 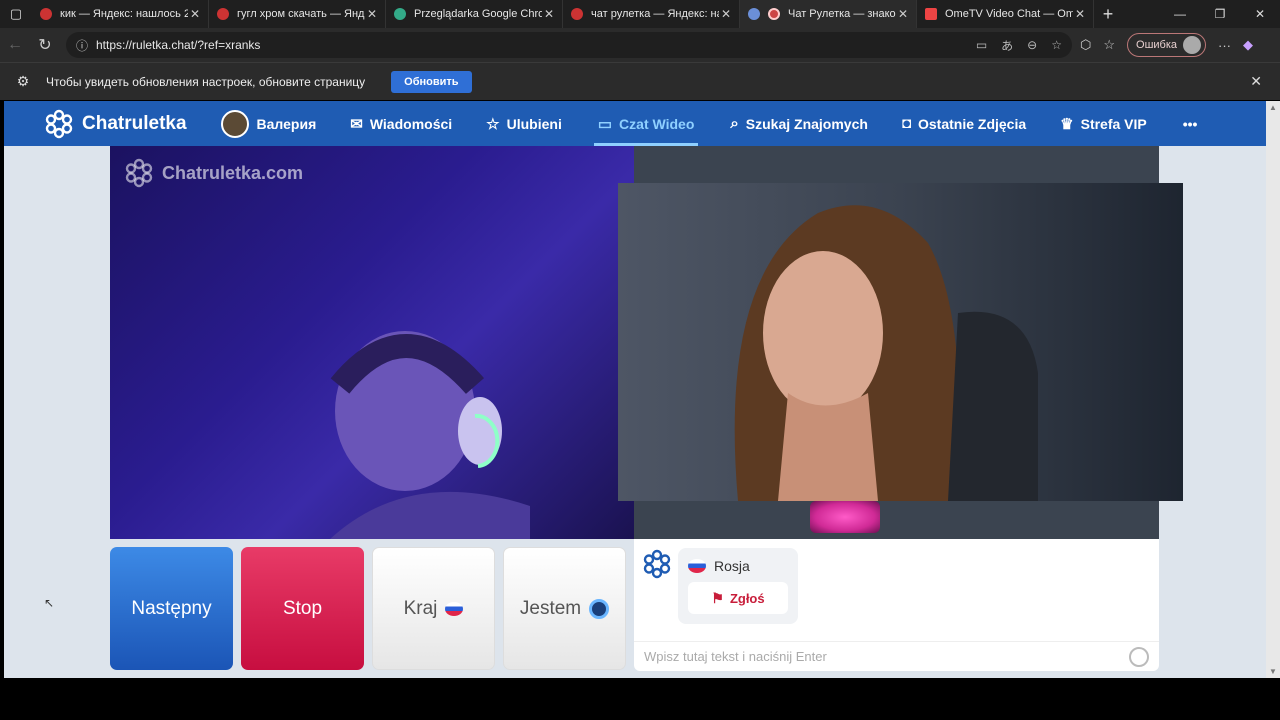 I want to click on copilot-icon: ◆, so click(x=1248, y=45).